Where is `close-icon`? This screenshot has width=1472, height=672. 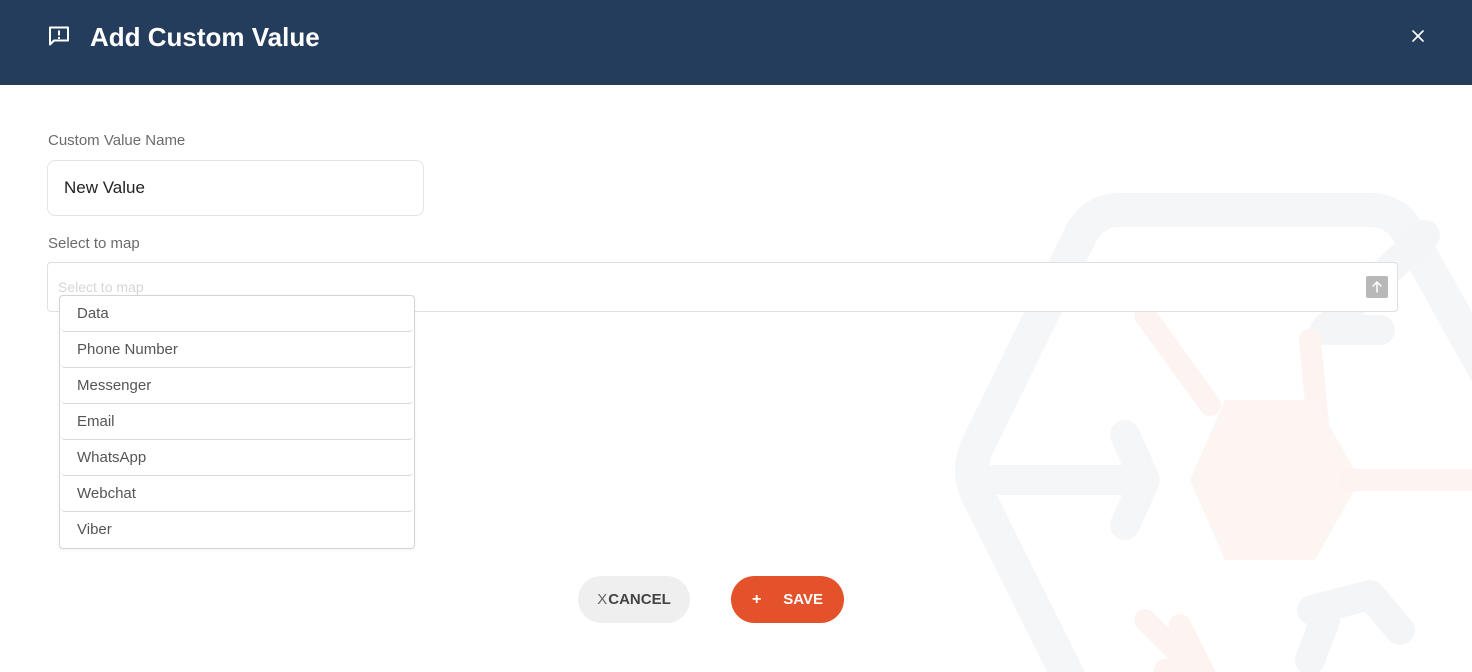 close-icon is located at coordinates (1418, 36).